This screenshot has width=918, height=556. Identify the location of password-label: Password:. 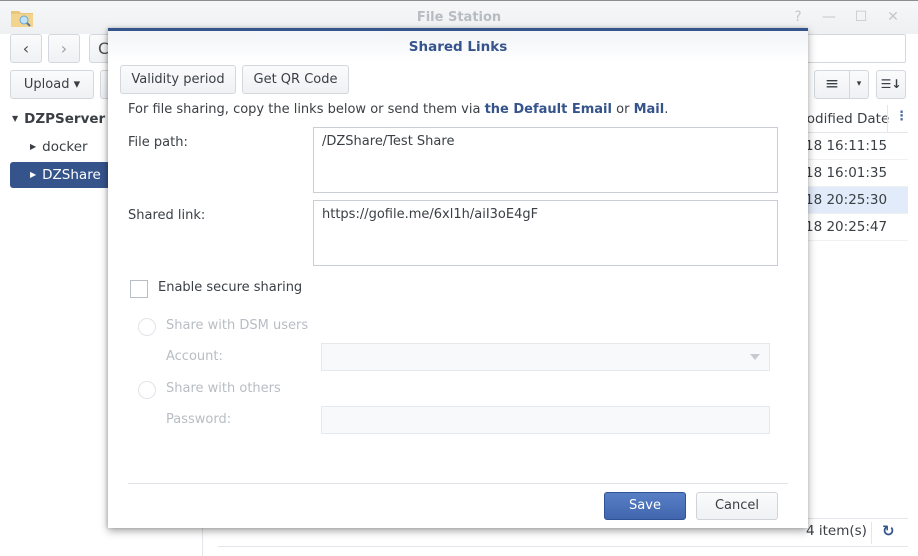
(199, 419).